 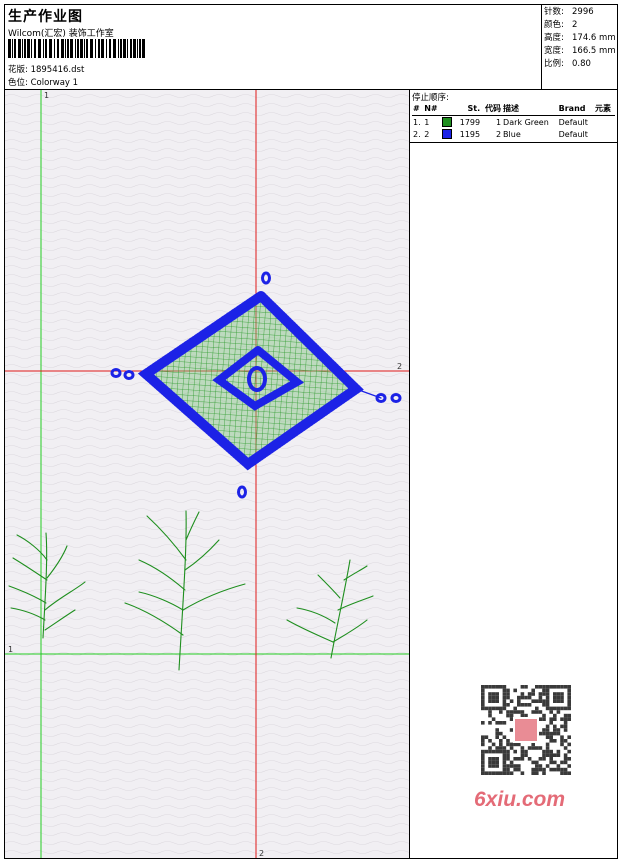 I want to click on col-index: #, so click(x=418, y=109).